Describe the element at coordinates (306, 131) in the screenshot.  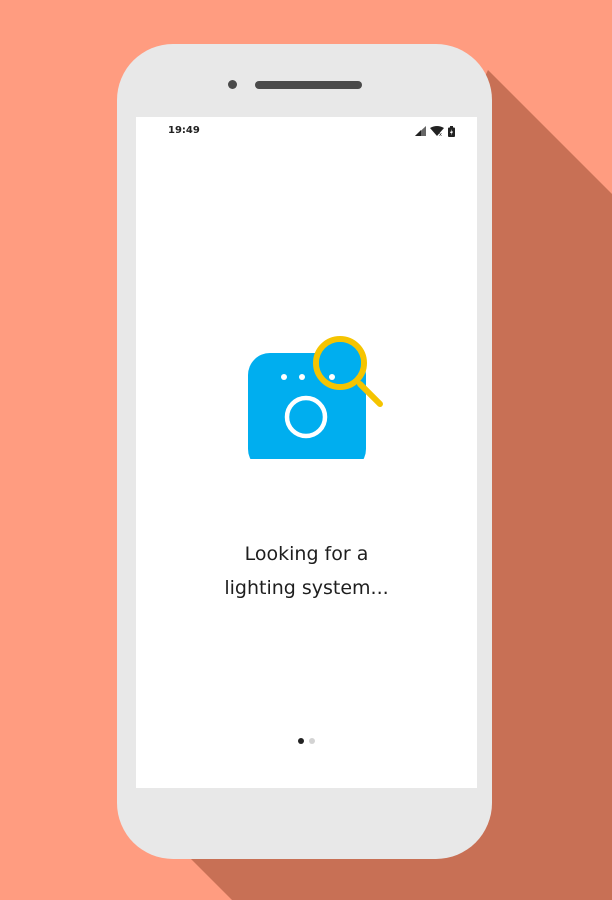
I see `status-bar: 19:49 x` at that location.